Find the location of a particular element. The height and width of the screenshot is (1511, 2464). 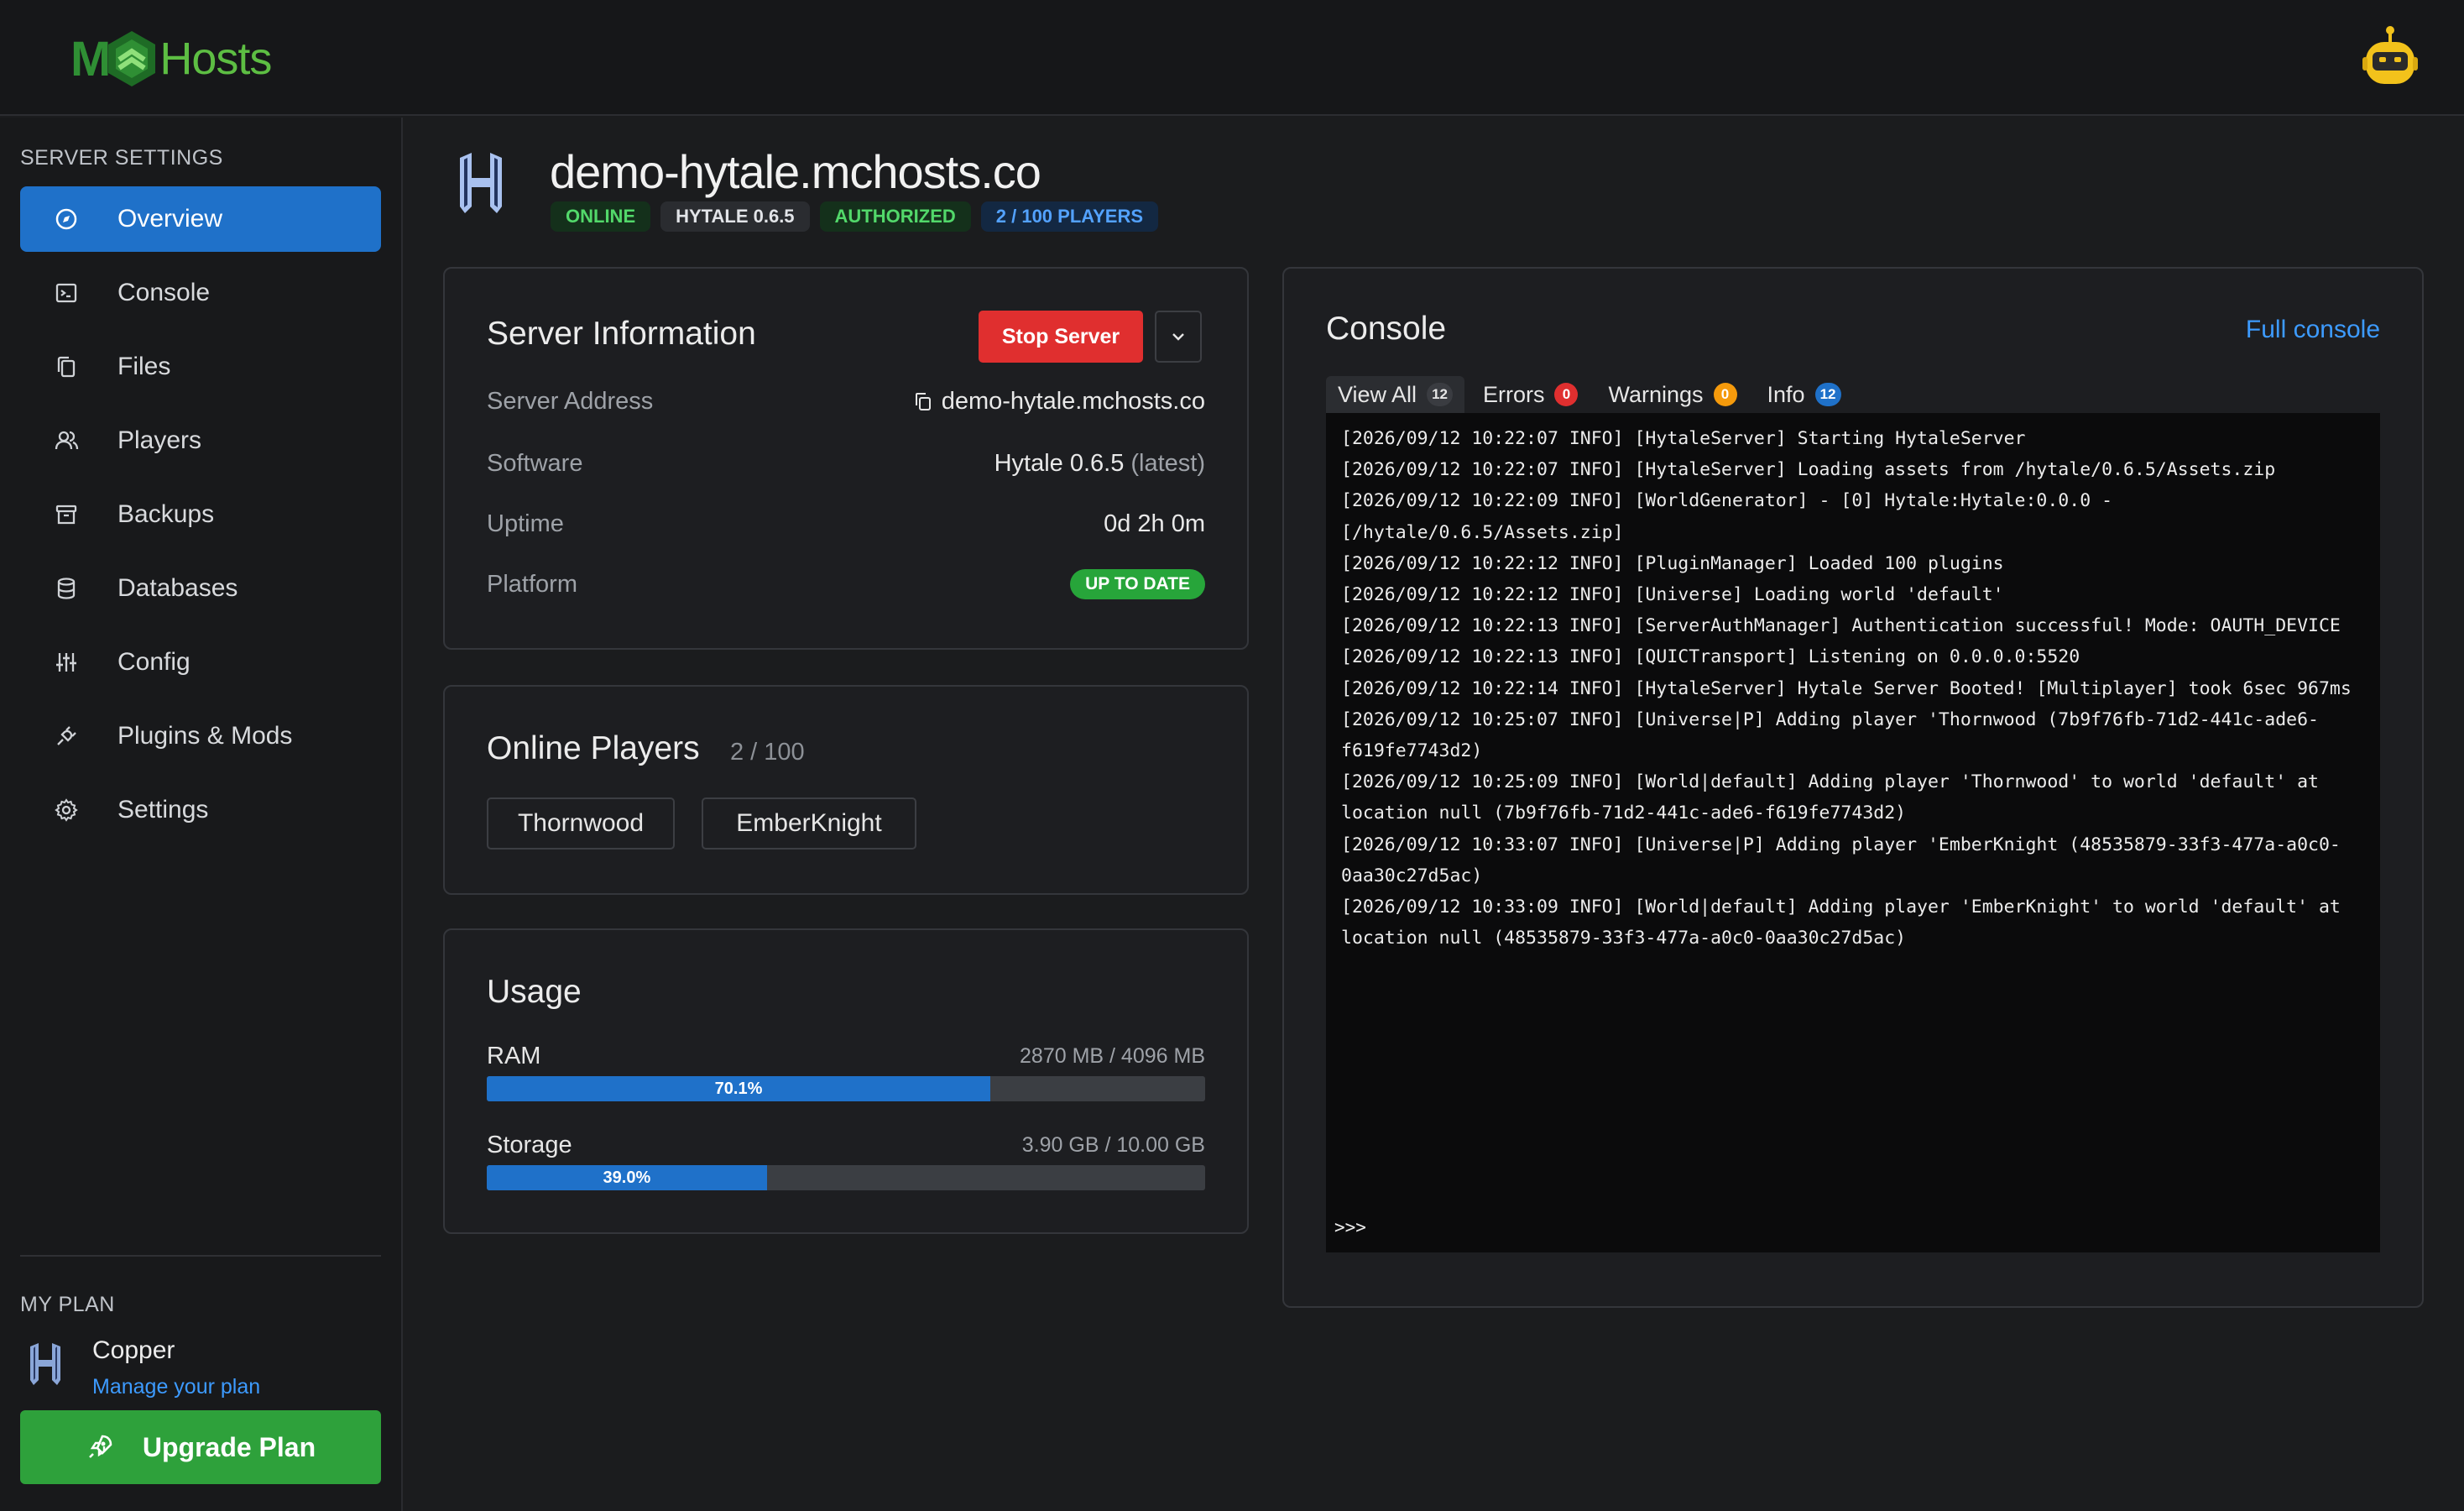

upgrade-plan-label: Upgrade Plan is located at coordinates (229, 1446).